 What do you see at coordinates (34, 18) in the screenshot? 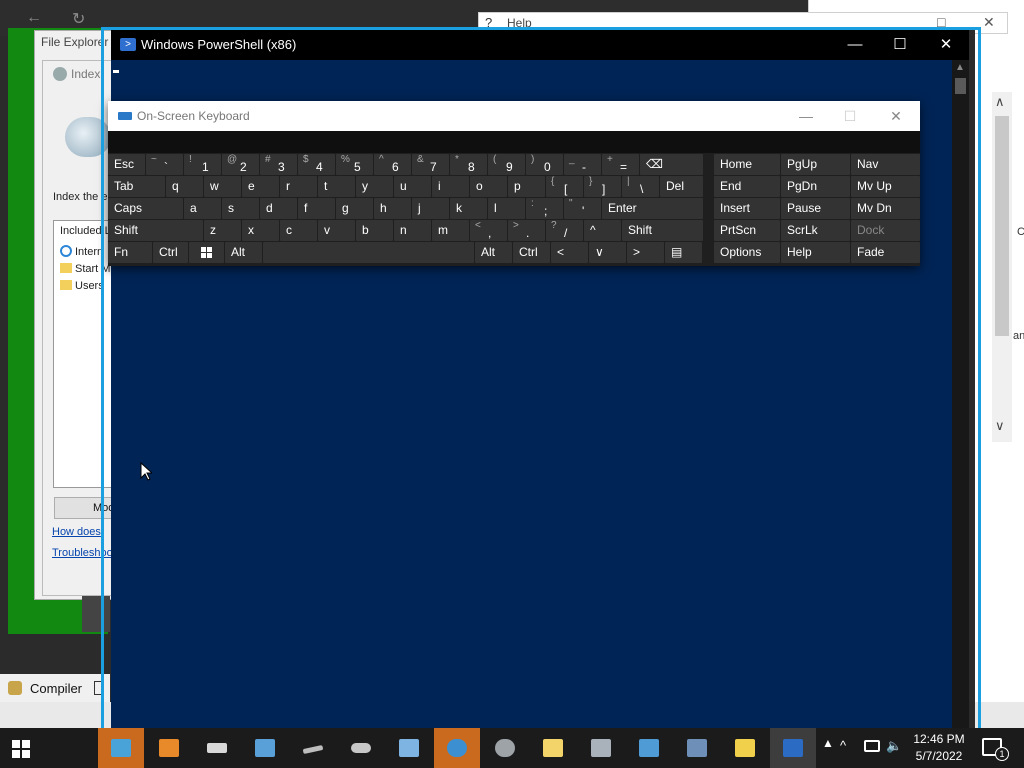
I see `back-icon: ←` at bounding box center [34, 18].